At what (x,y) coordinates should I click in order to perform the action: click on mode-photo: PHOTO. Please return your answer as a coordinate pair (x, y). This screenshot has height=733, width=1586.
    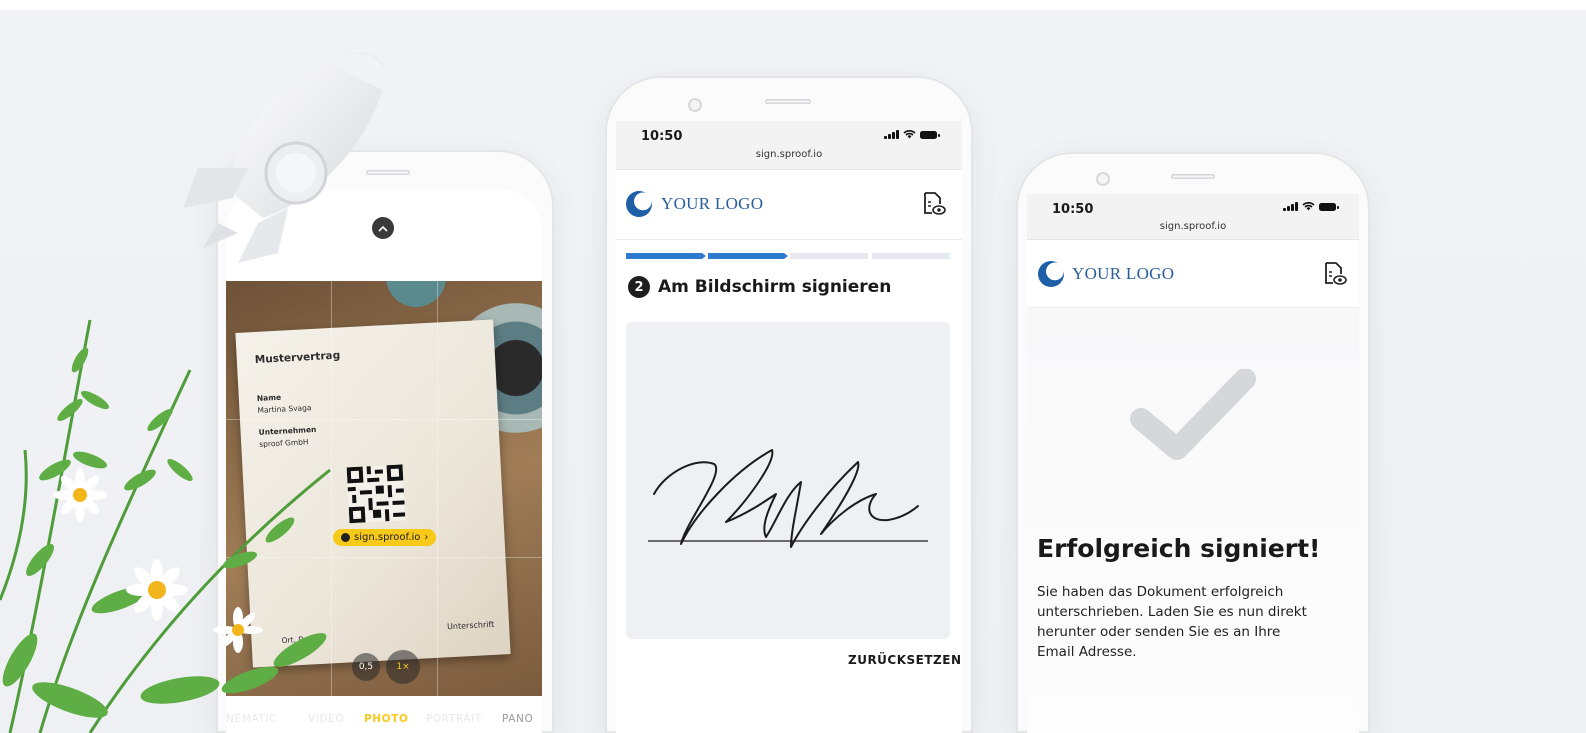
    Looking at the image, I should click on (386, 719).